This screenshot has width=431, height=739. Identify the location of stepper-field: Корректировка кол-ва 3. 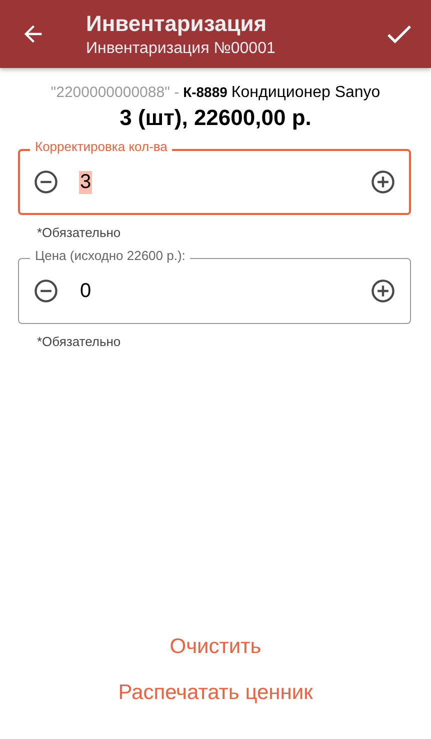
(214, 177).